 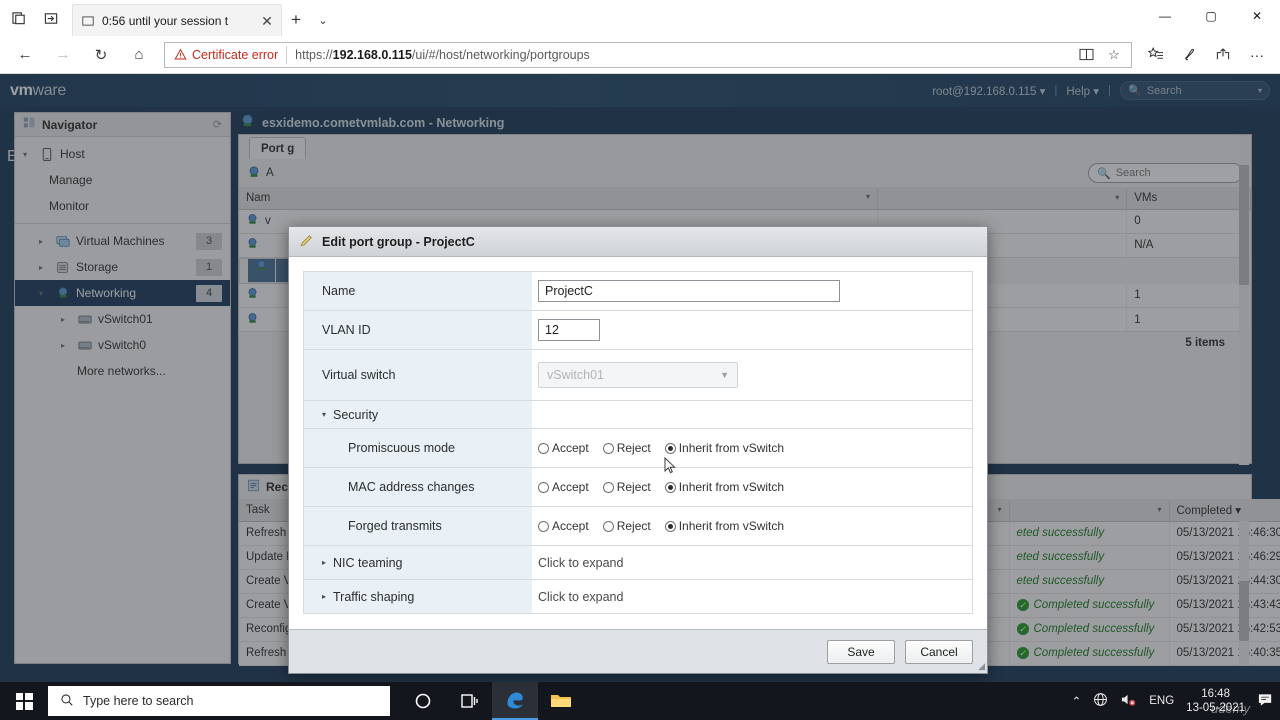 I want to click on chevron-down-icon: ⌄, so click(x=323, y=20).